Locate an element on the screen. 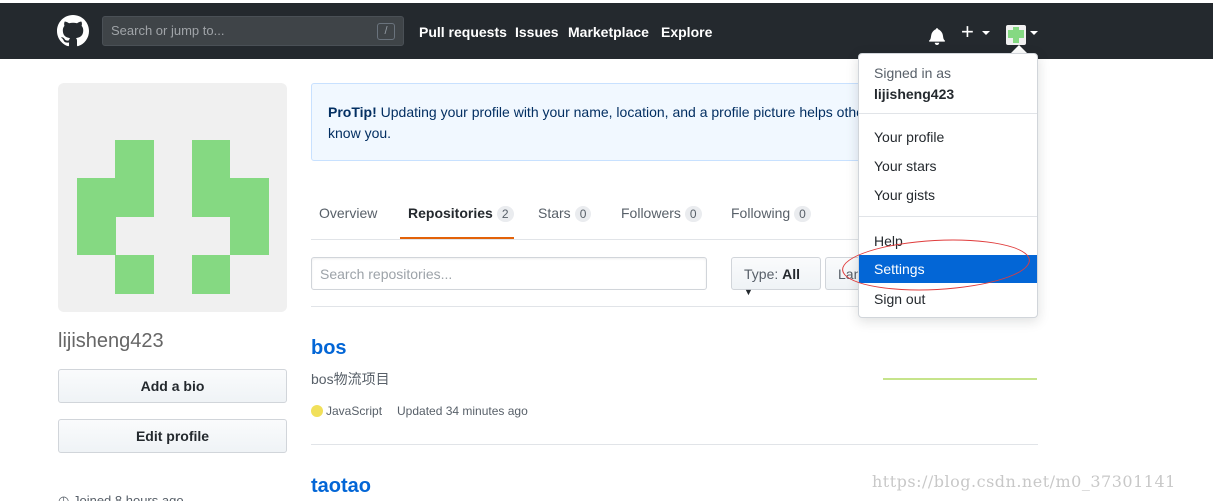  avatar-caret-icon is located at coordinates (1034, 33).